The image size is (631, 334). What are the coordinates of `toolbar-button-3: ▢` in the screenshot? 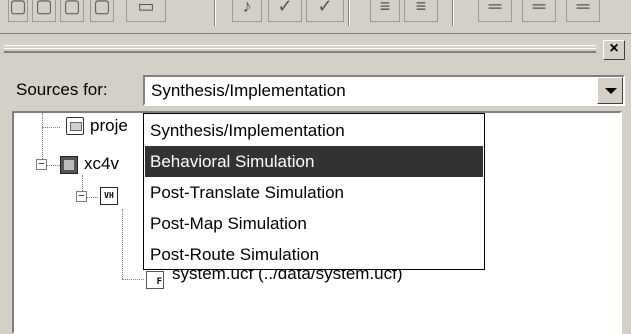 It's located at (72, 11).